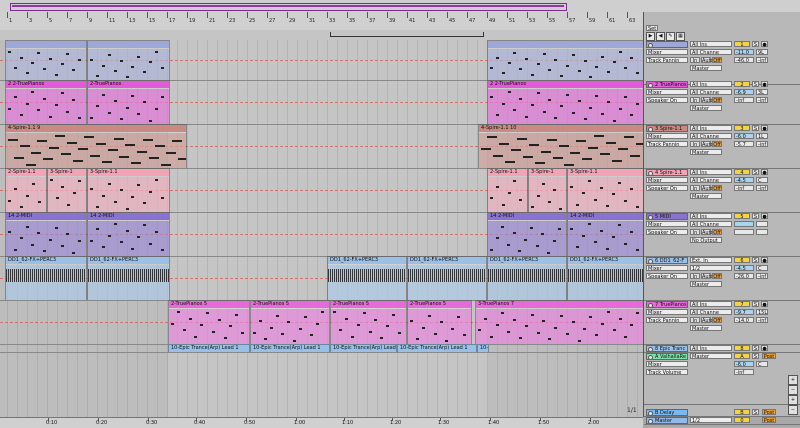  I want to click on track-activator-button: 2, so click(742, 84).